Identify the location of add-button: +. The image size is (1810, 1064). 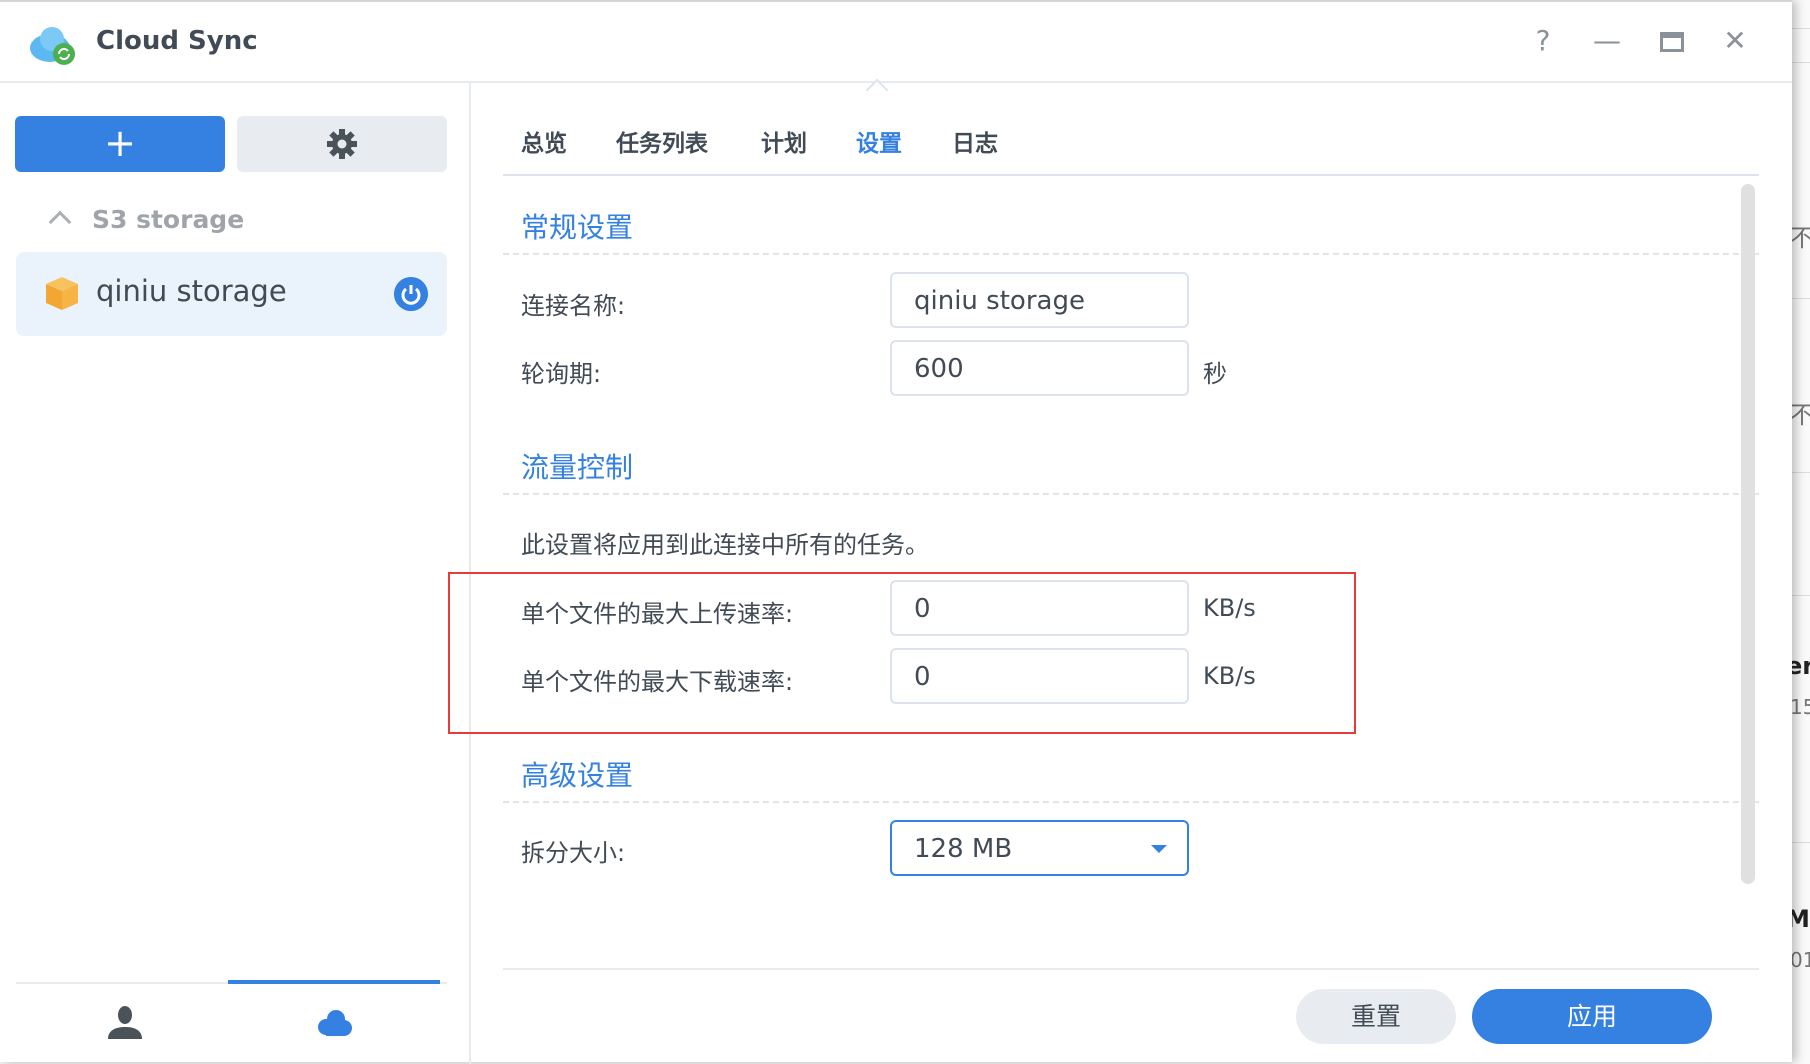
(120, 144).